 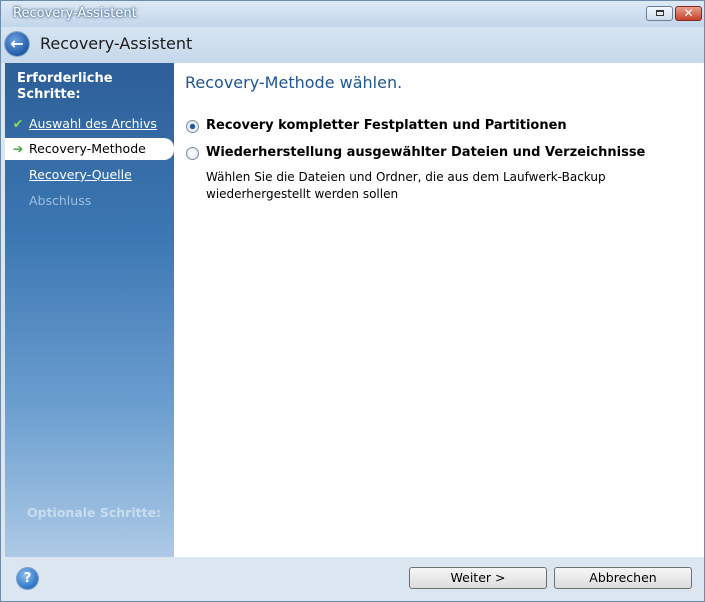 What do you see at coordinates (294, 82) in the screenshot?
I see `page-title: Recovery-Methode wählen.` at bounding box center [294, 82].